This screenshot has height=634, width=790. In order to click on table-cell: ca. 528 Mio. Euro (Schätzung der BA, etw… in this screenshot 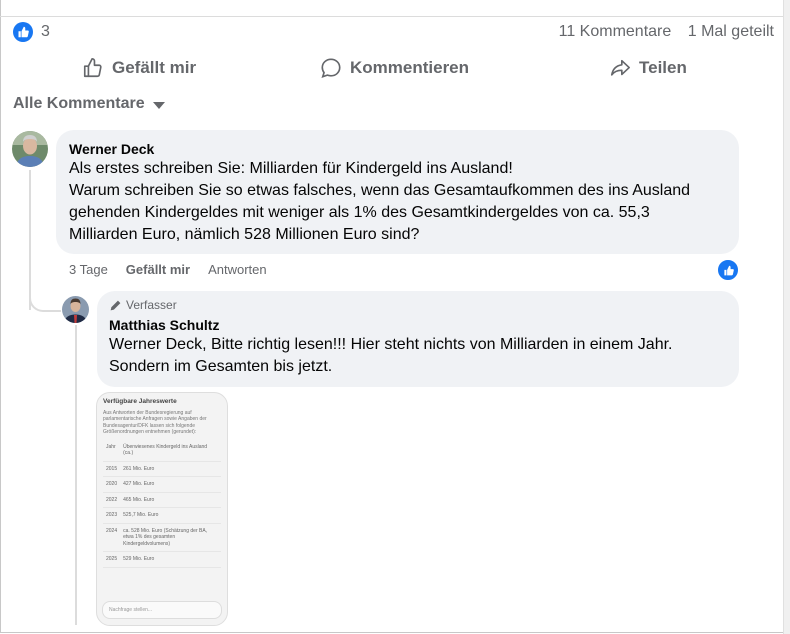, I will do `click(170, 537)`.